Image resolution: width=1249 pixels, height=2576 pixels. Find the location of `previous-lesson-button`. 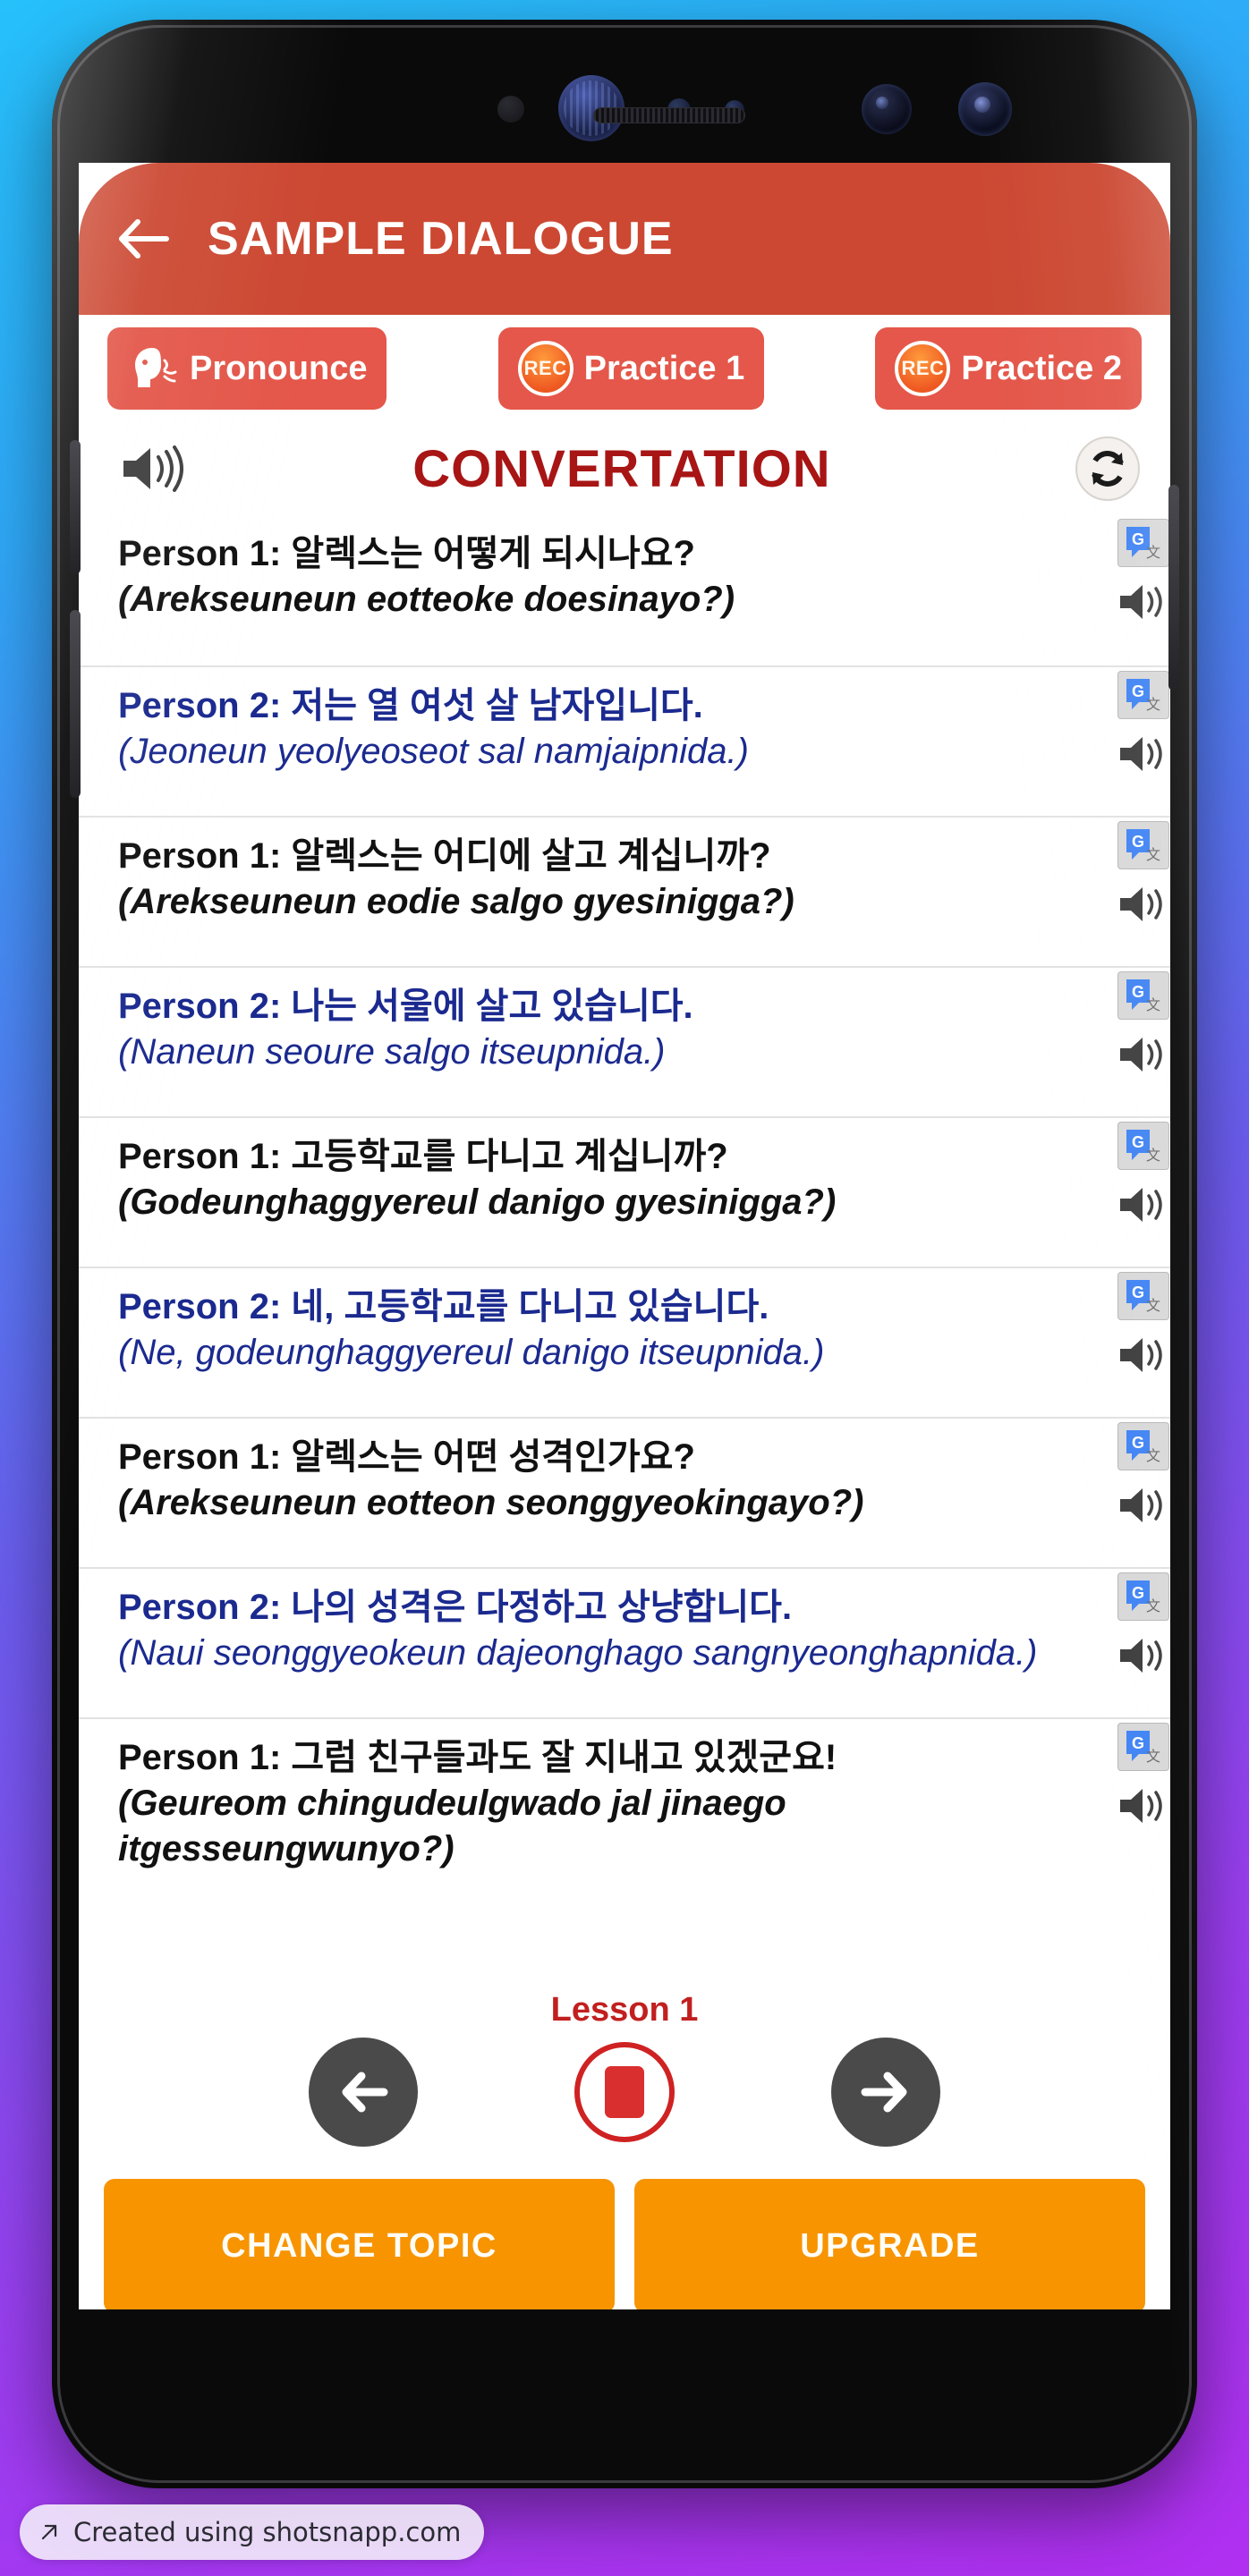

previous-lesson-button is located at coordinates (363, 2092).